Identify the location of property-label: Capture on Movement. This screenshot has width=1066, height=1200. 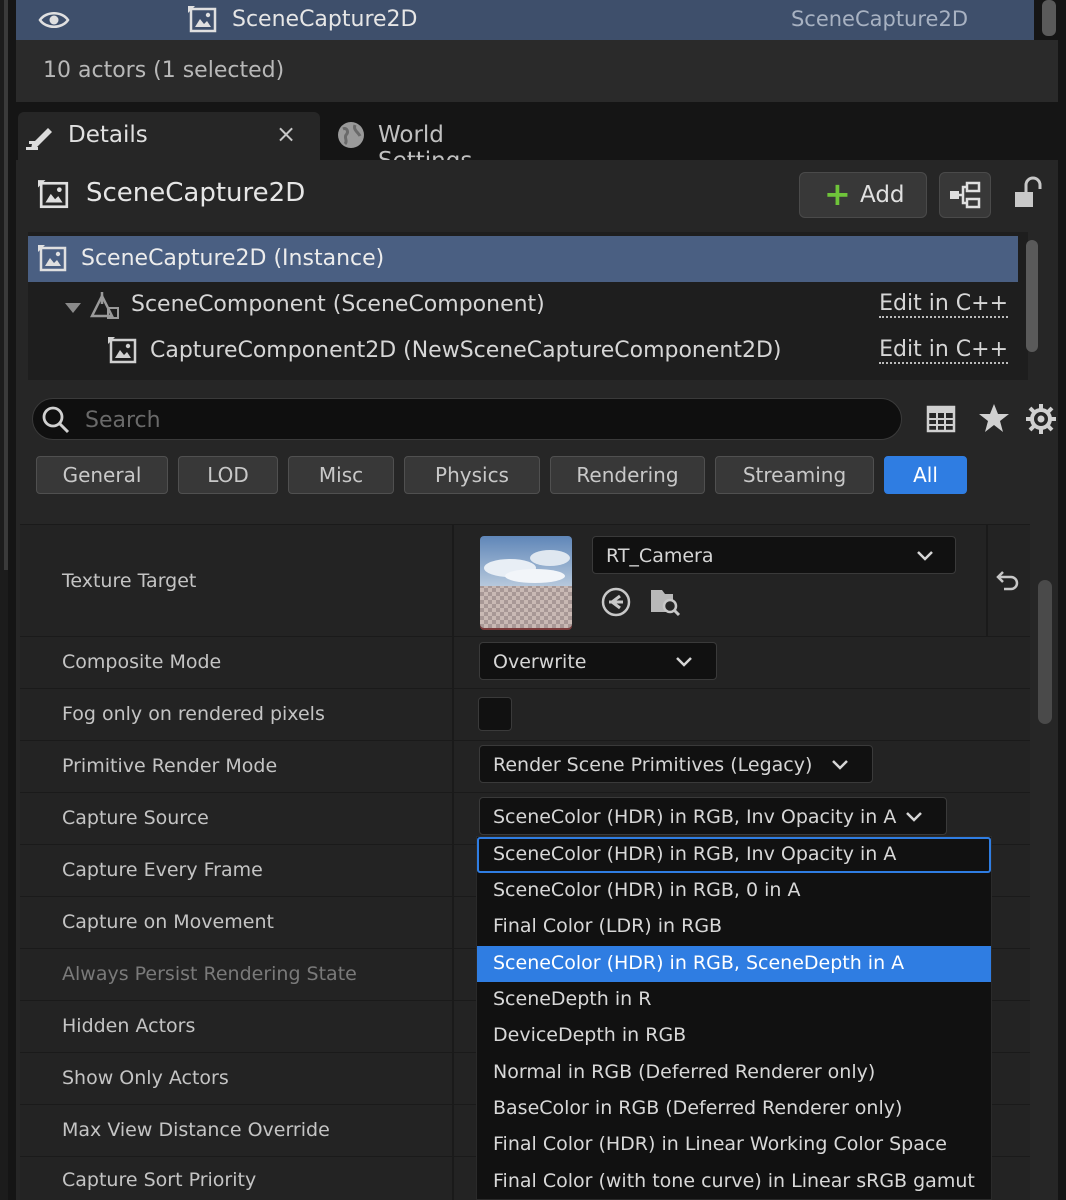
(168, 922).